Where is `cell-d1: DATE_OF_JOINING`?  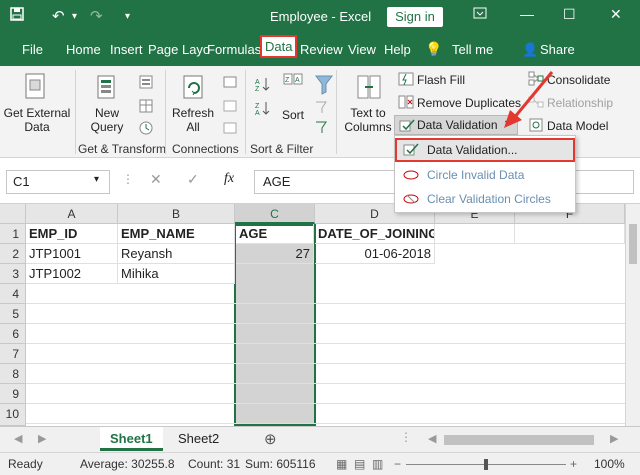
cell-d1: DATE_OF_JOINING is located at coordinates (375, 234).